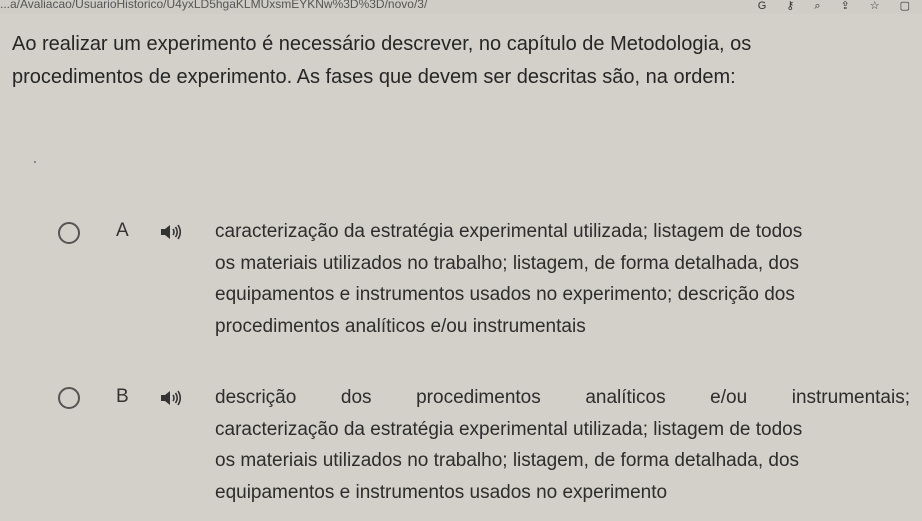  I want to click on radio-button-b, so click(69, 398).